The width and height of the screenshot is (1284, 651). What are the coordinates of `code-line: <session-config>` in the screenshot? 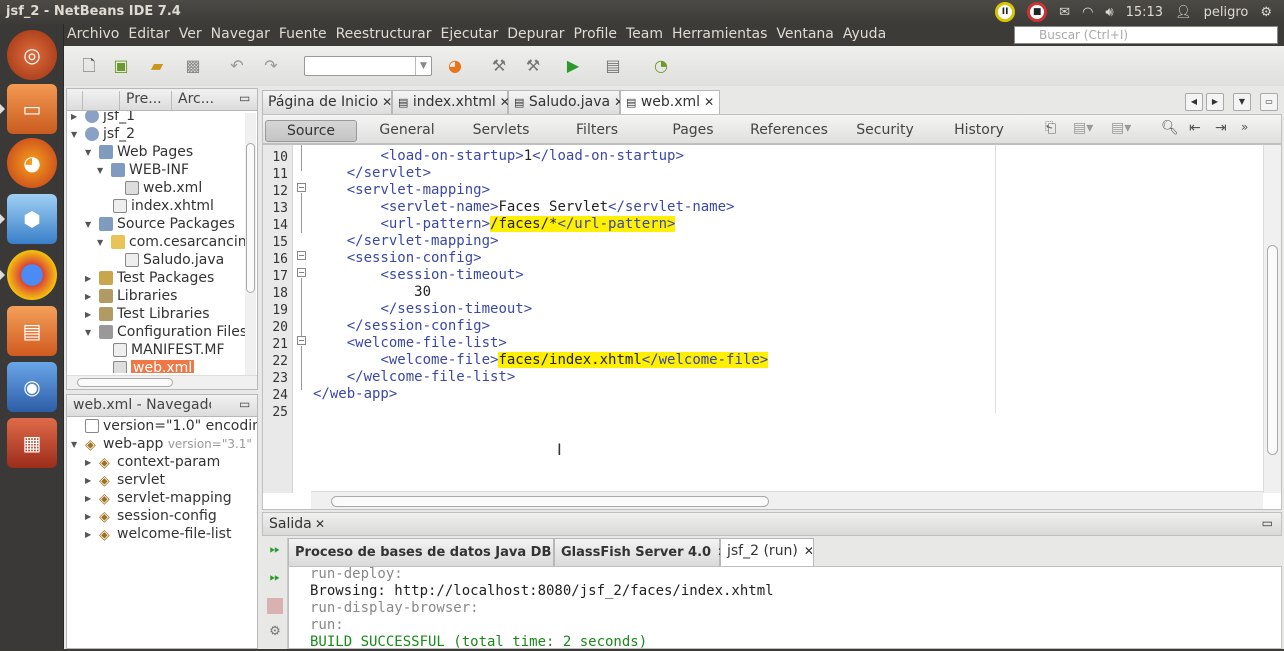 It's located at (397, 258).